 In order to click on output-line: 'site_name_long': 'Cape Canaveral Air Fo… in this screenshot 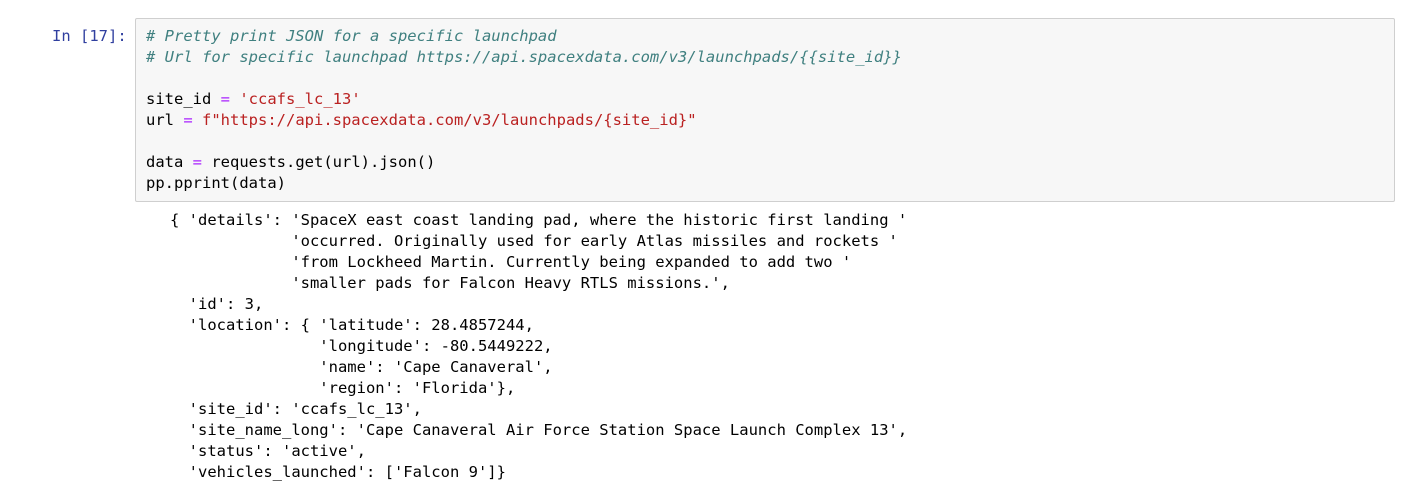, I will do `click(539, 430)`.